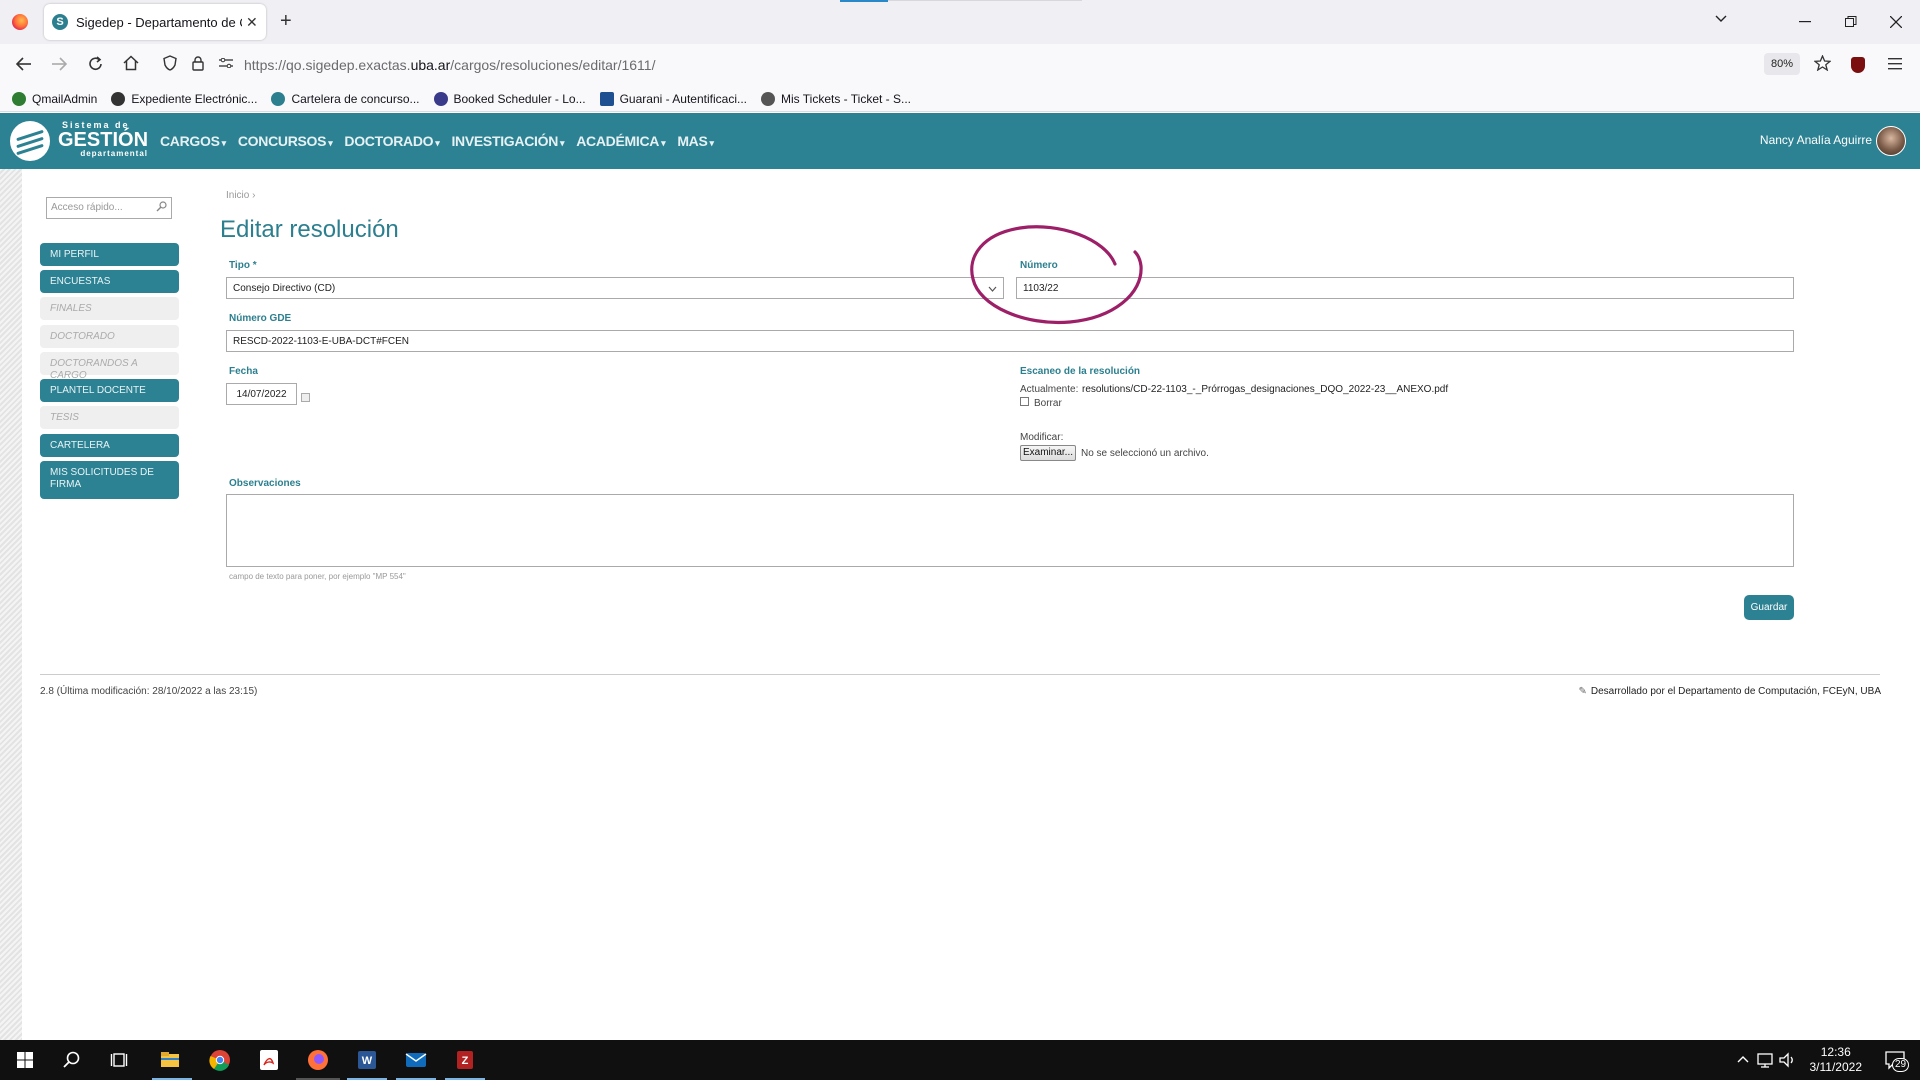 The image size is (1920, 1080). What do you see at coordinates (1010, 530) in the screenshot?
I see `observaciones-textarea` at bounding box center [1010, 530].